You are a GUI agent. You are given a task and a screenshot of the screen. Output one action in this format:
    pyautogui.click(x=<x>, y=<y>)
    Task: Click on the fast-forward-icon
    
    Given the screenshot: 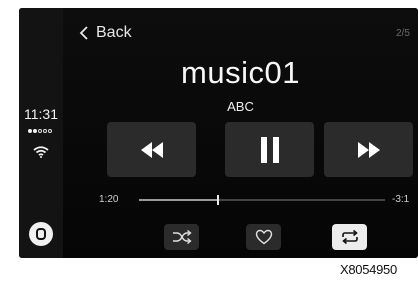 What is the action you would take?
    pyautogui.click(x=368, y=149)
    